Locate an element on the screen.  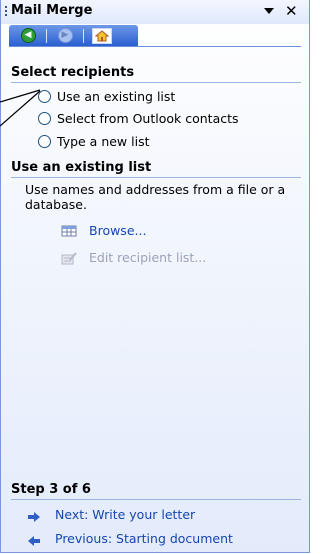
back-button: ◀ is located at coordinates (28, 35).